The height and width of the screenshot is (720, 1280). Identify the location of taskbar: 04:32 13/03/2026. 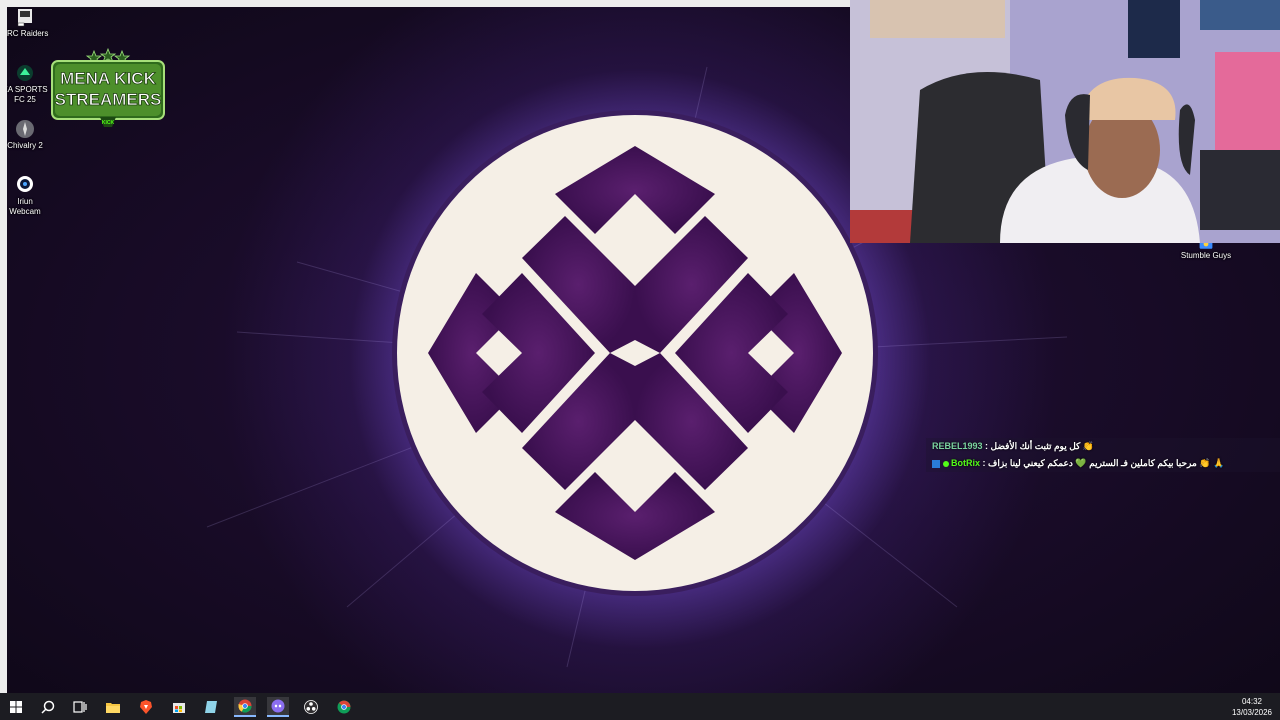
(640, 706).